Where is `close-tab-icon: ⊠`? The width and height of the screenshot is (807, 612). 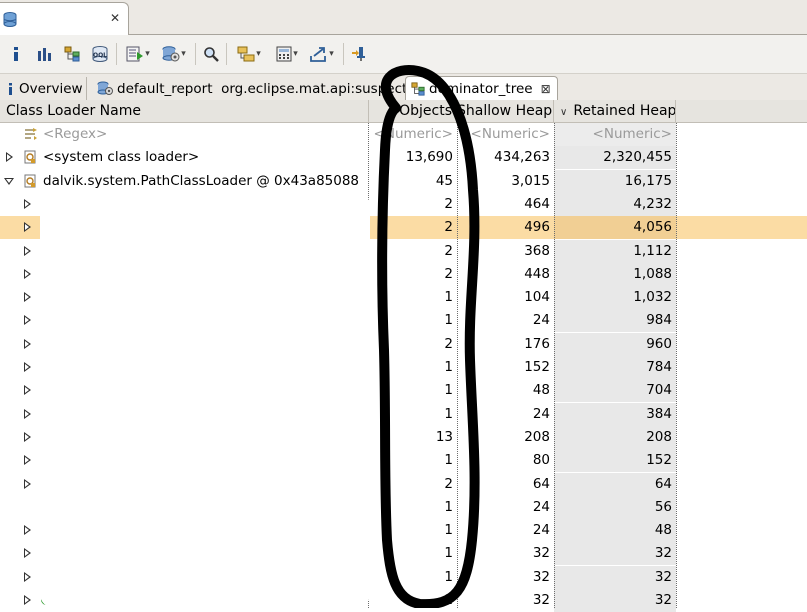 close-tab-icon: ⊠ is located at coordinates (546, 89).